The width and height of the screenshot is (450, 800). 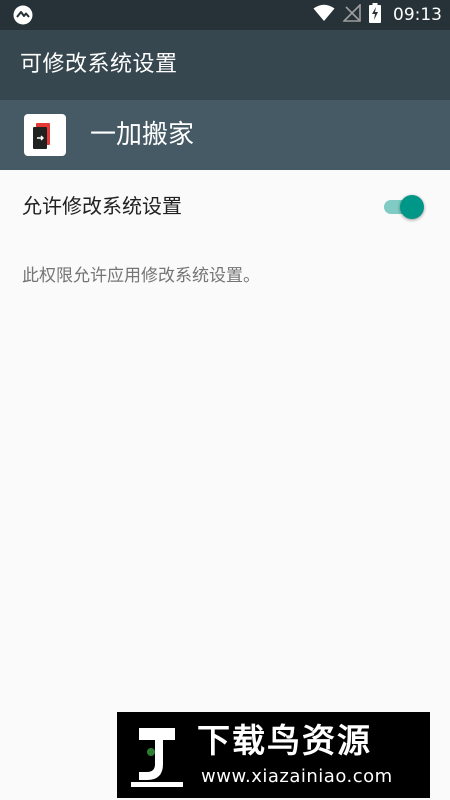 What do you see at coordinates (225, 15) in the screenshot?
I see `status-bar: 09:13` at bounding box center [225, 15].